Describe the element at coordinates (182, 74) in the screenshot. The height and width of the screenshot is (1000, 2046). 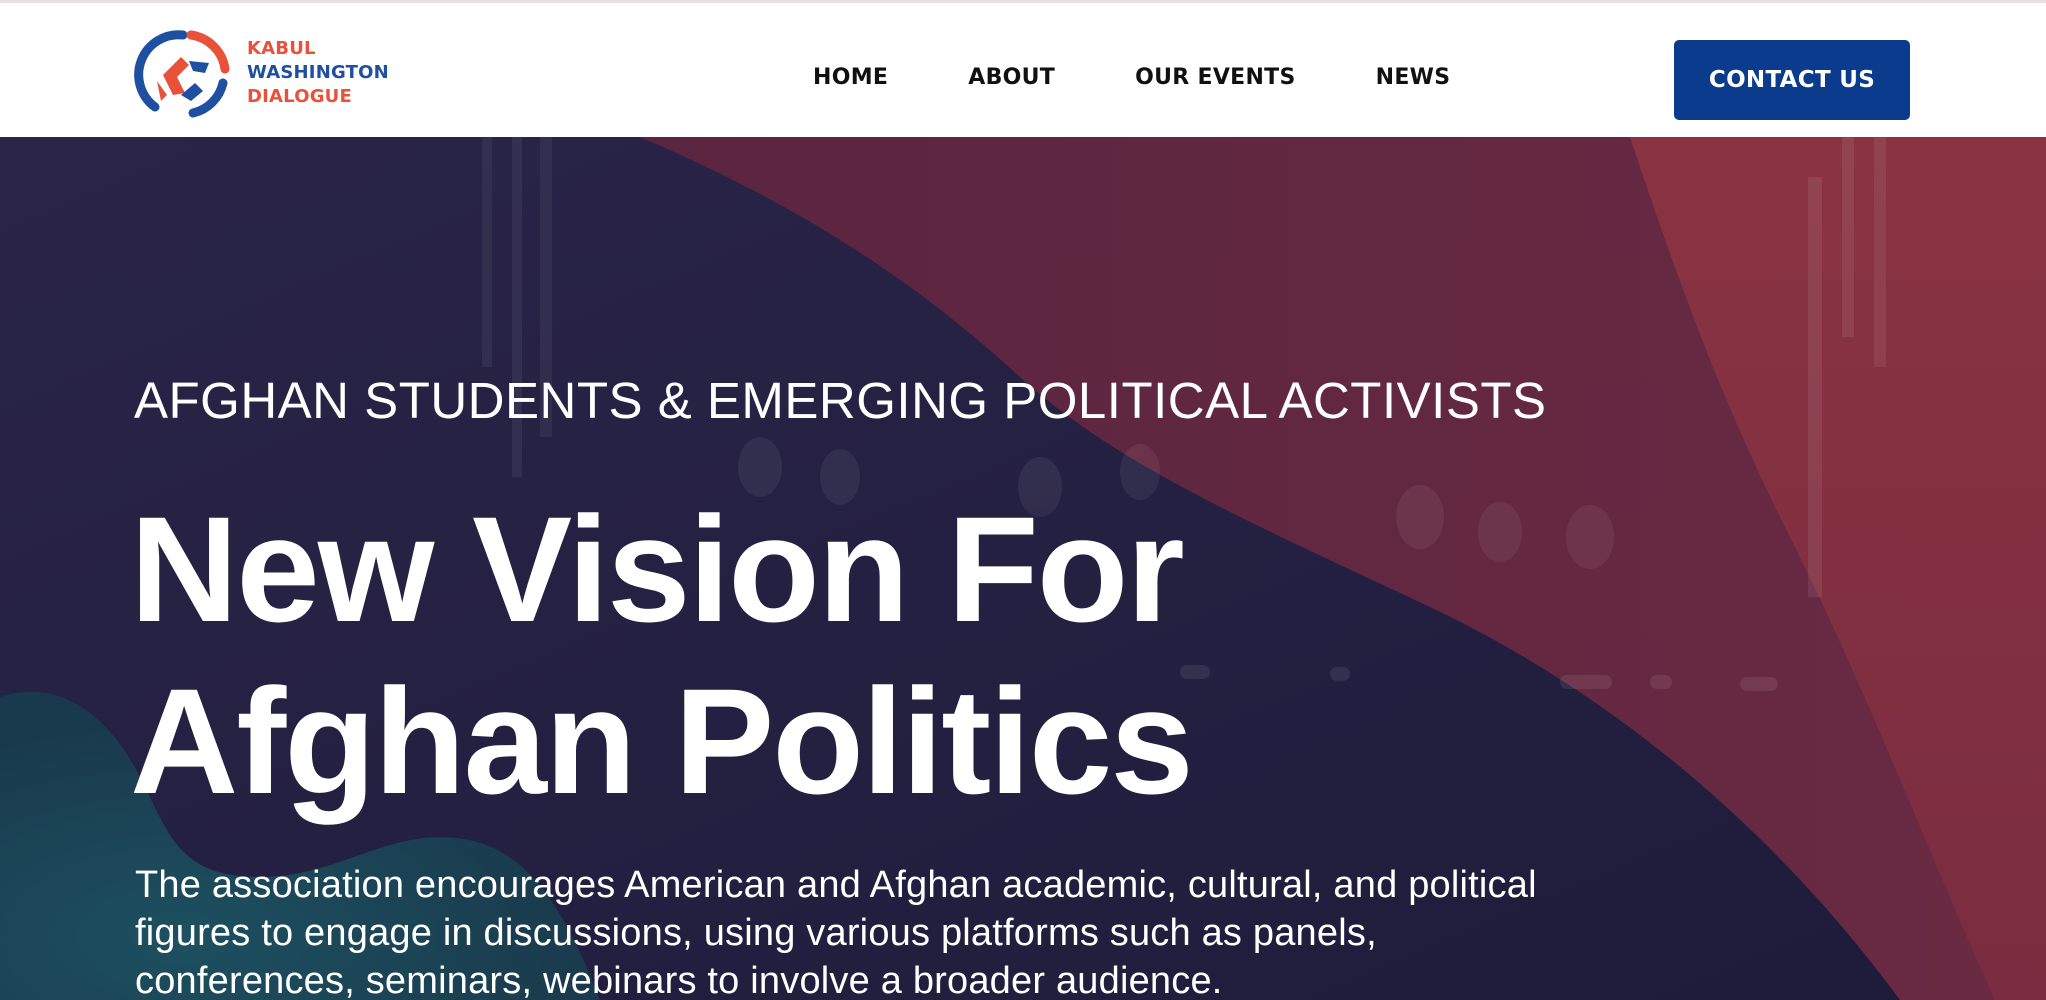
I see `kwd-logo-icon` at that location.